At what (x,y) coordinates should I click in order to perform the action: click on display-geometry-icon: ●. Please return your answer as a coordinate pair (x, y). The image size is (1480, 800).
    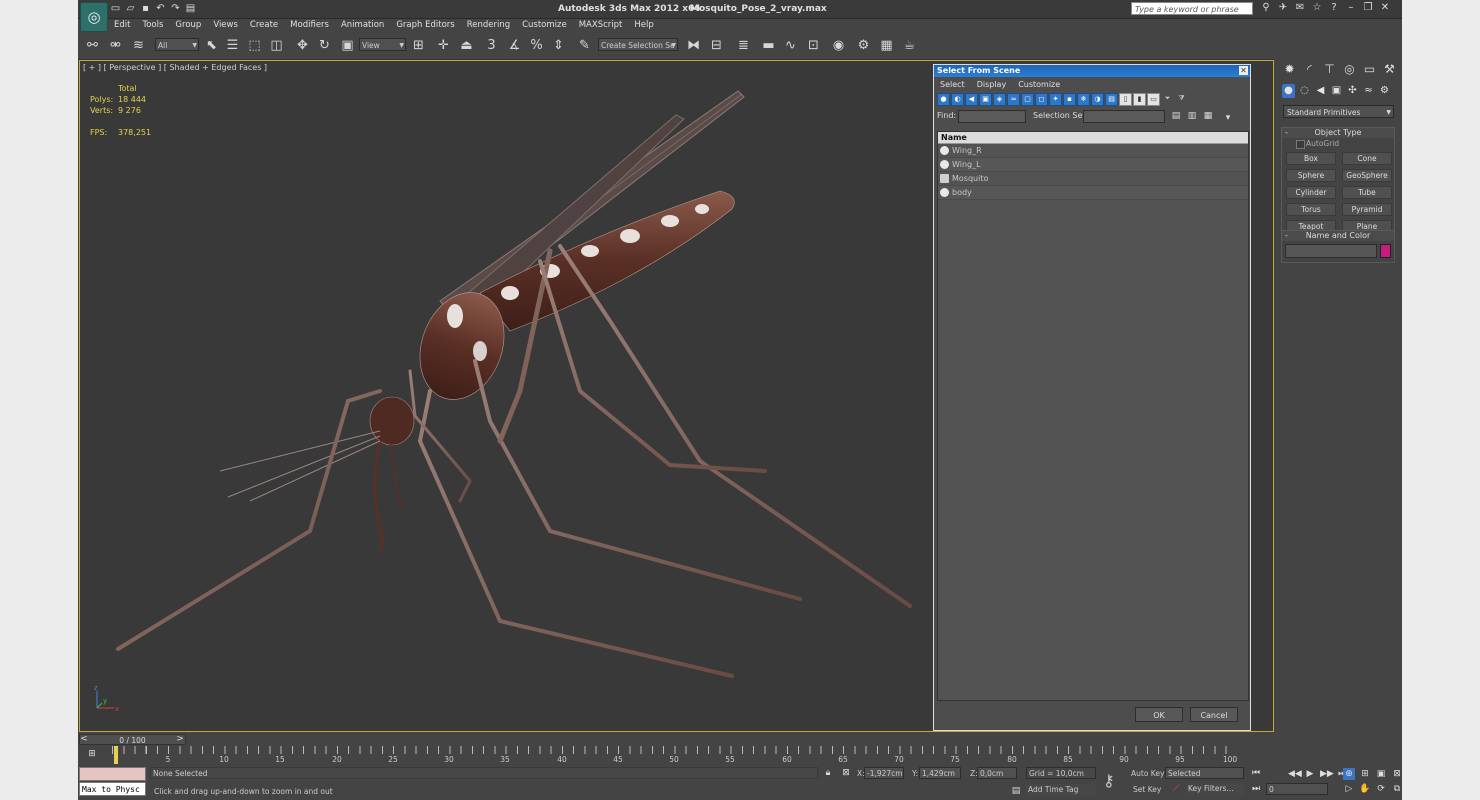
    Looking at the image, I should click on (943, 99).